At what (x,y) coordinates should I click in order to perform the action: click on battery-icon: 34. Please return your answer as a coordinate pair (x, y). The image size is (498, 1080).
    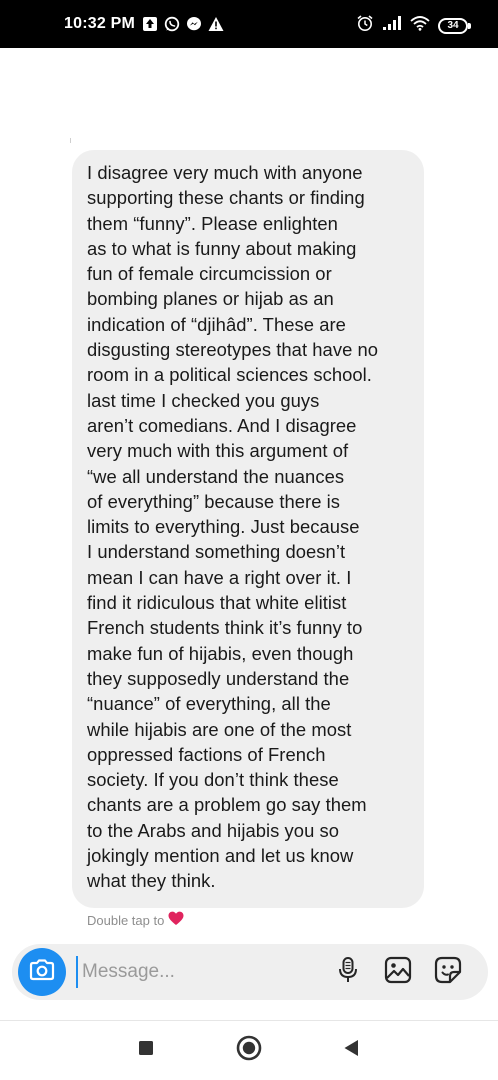
    Looking at the image, I should click on (454, 25).